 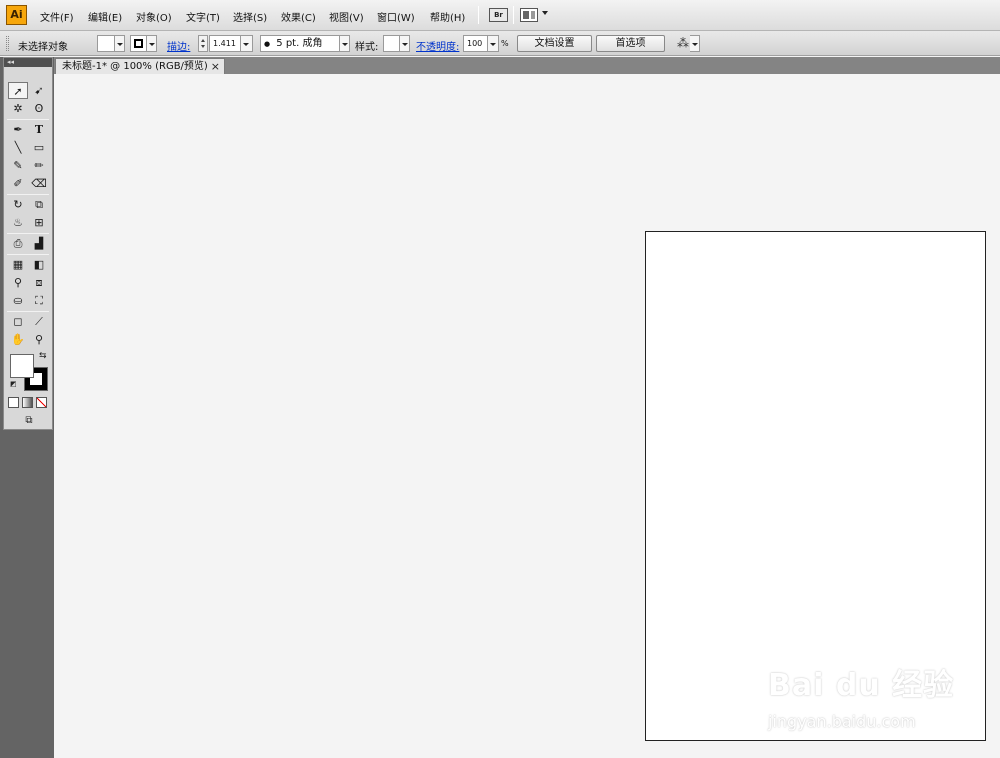 What do you see at coordinates (18, 204) in the screenshot?
I see `rotate-tool-icon: ↻` at bounding box center [18, 204].